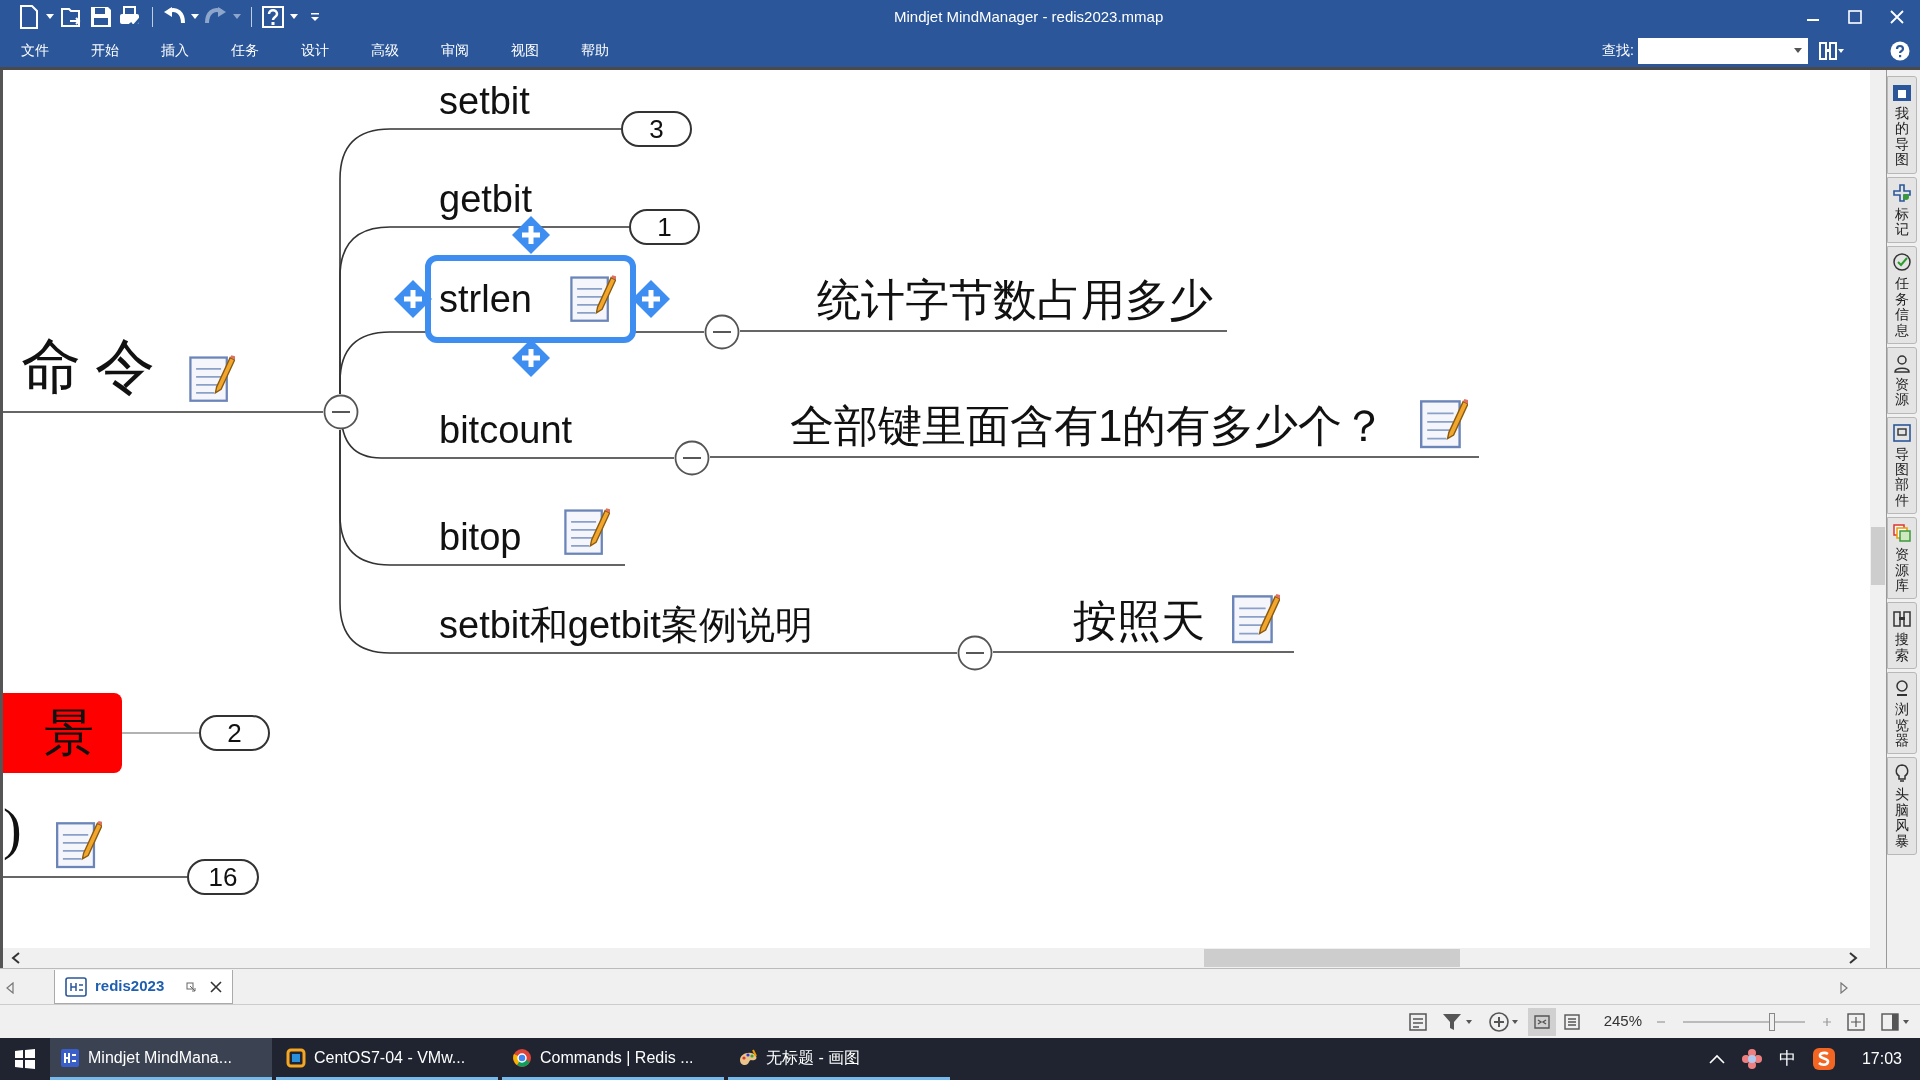 The height and width of the screenshot is (1080, 1920). I want to click on topic-label: strlen, so click(485, 299).